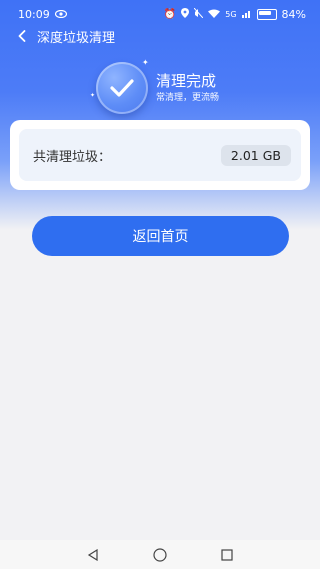 This screenshot has height=569, width=320. I want to click on system-nav-bar, so click(160, 554).